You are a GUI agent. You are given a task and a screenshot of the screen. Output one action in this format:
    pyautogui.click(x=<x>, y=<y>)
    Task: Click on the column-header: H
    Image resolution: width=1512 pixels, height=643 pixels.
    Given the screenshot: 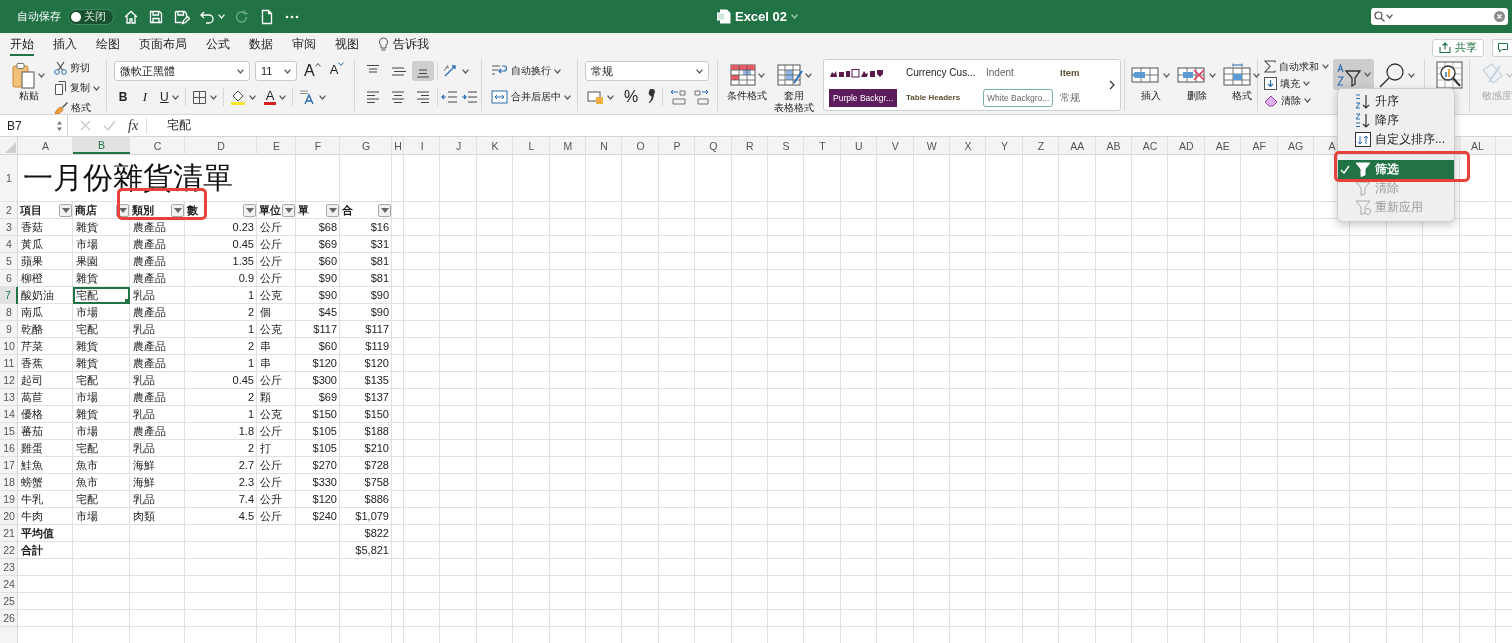 What is the action you would take?
    pyautogui.click(x=398, y=145)
    